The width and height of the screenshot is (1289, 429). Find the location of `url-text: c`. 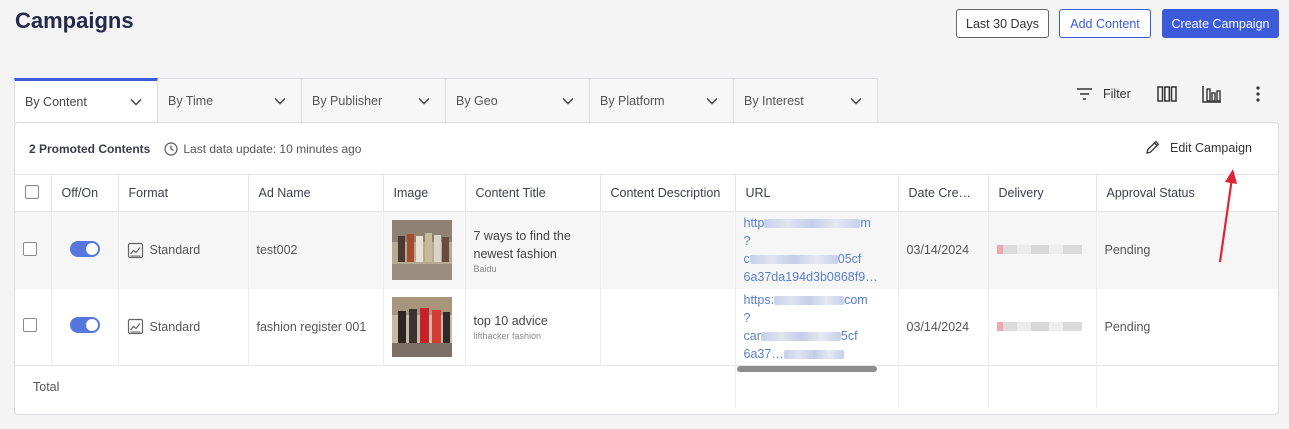

url-text: c is located at coordinates (746, 259).